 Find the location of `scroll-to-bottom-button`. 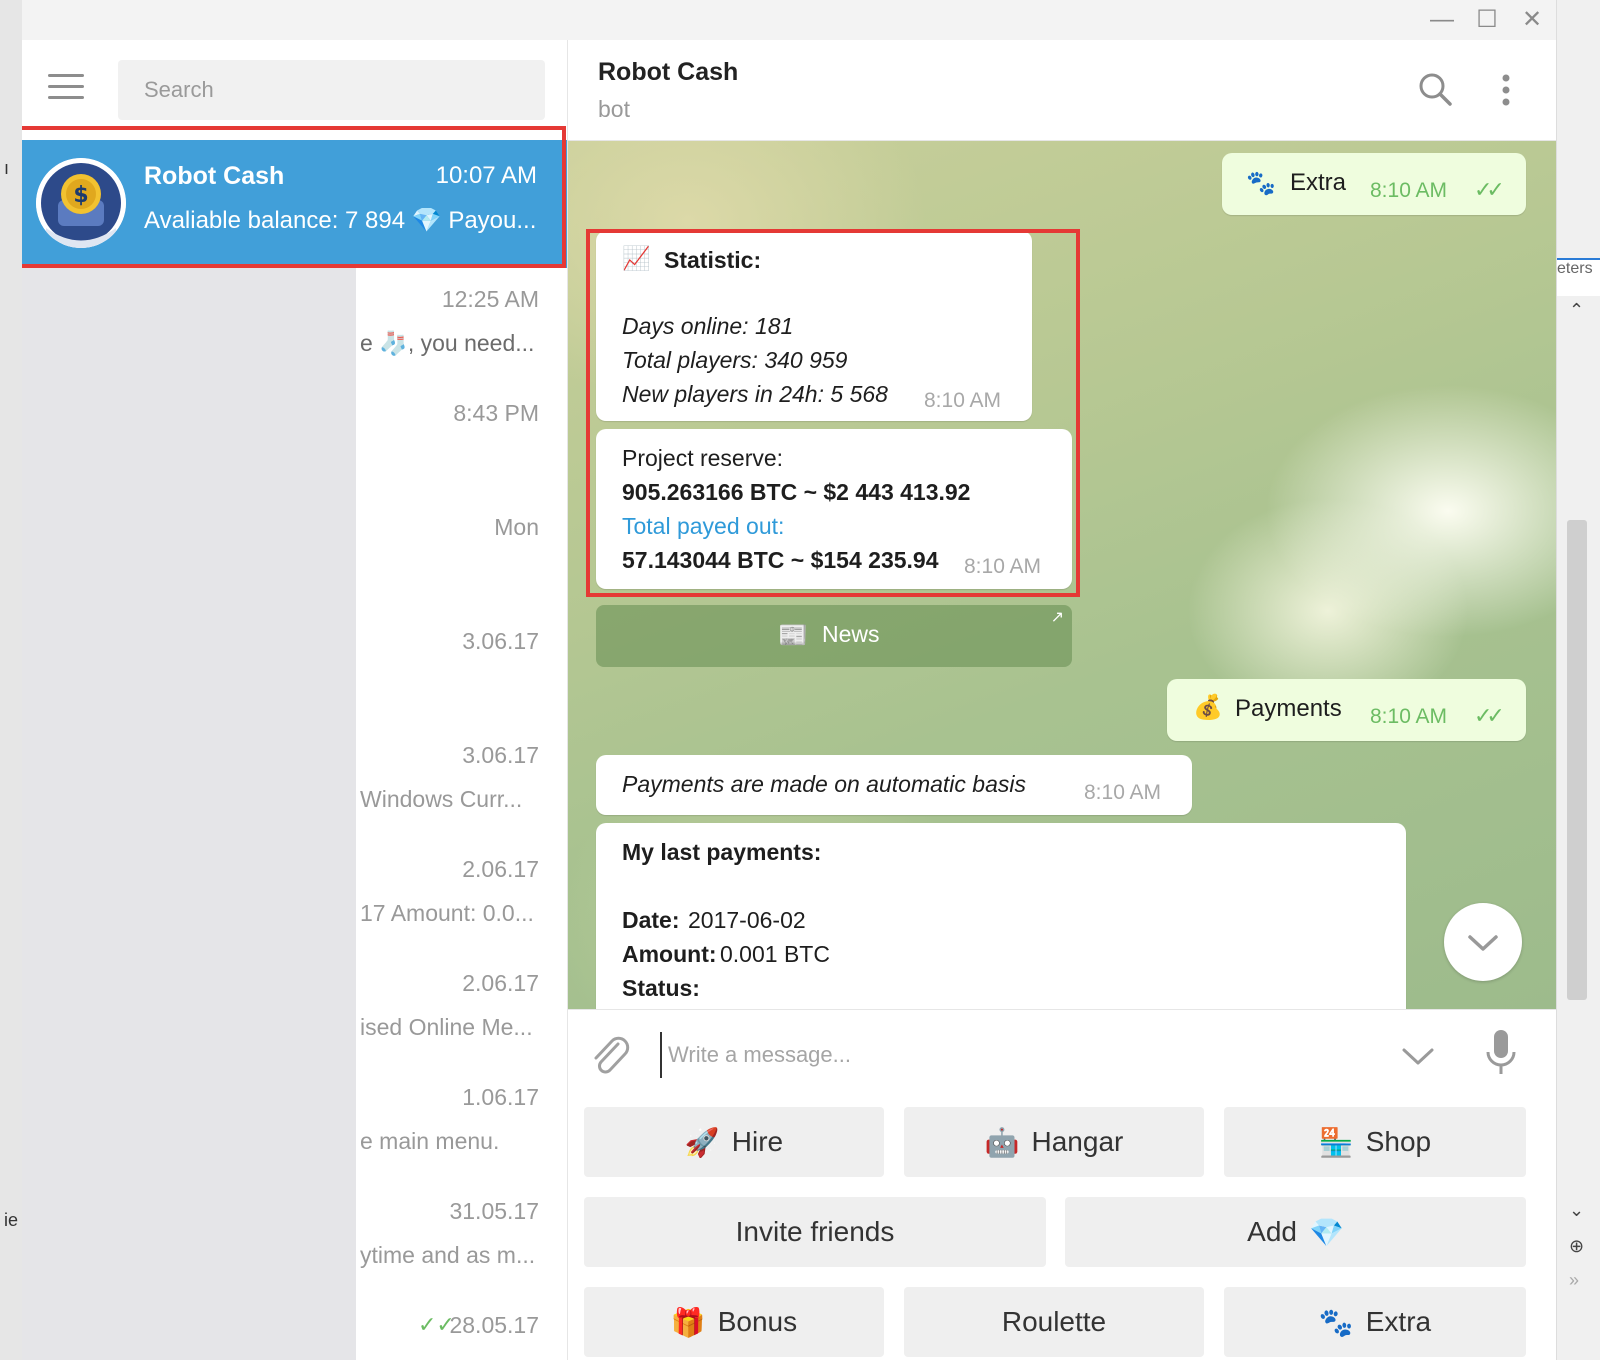

scroll-to-bottom-button is located at coordinates (1483, 942).